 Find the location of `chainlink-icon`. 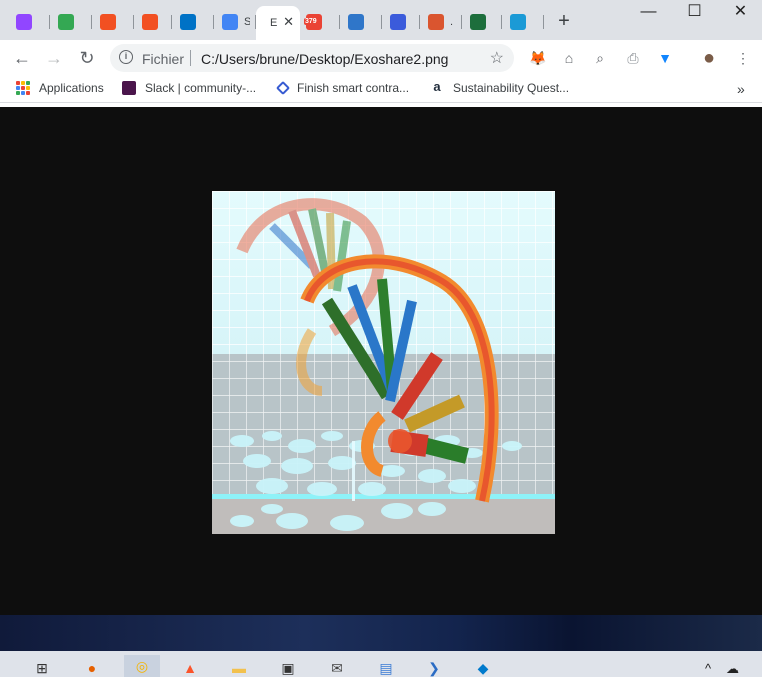

chainlink-icon is located at coordinates (283, 88).